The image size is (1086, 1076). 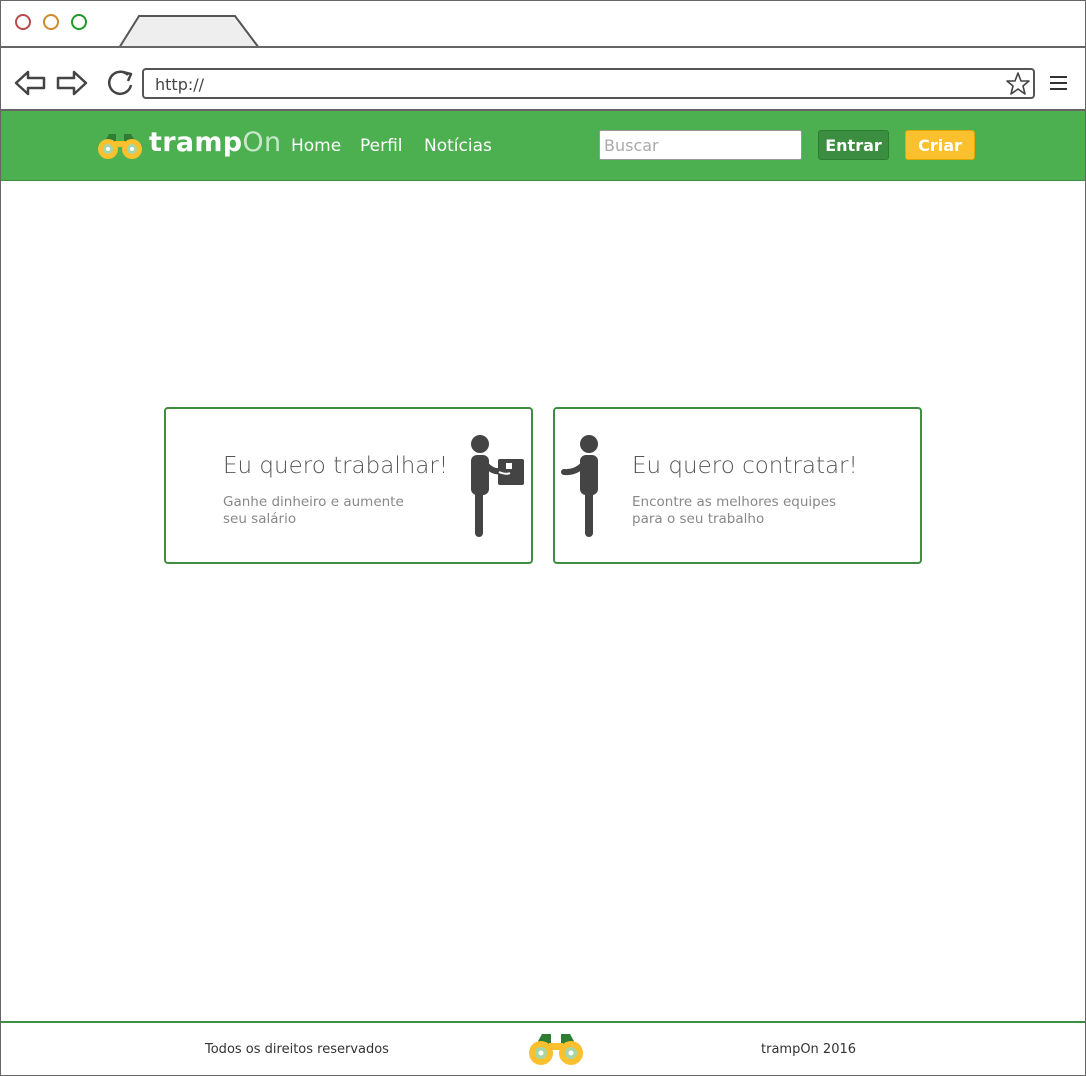 I want to click on maximize-window-button, so click(x=79, y=22).